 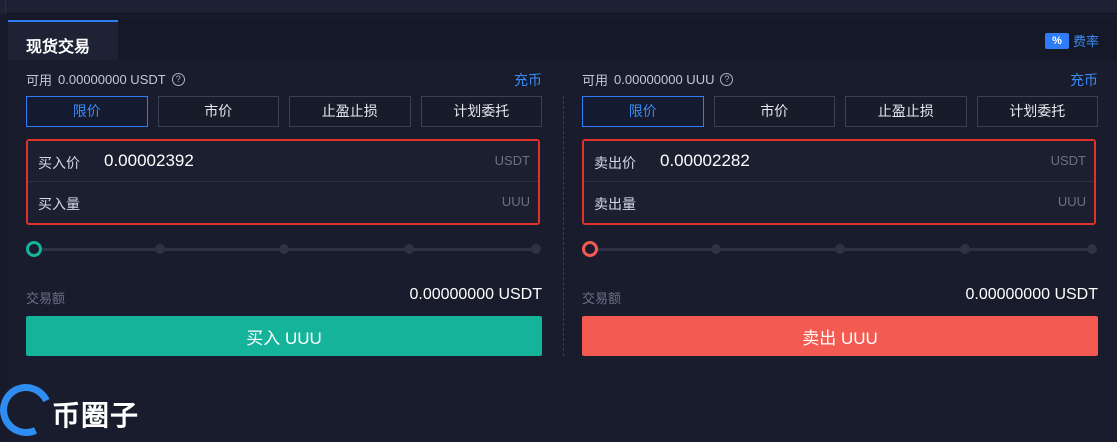 What do you see at coordinates (615, 163) in the screenshot?
I see `sell-price-label: 卖出价` at bounding box center [615, 163].